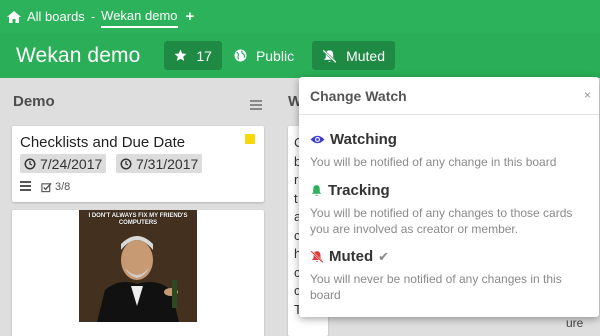 This screenshot has height=336, width=600. I want to click on bell-icon, so click(316, 190).